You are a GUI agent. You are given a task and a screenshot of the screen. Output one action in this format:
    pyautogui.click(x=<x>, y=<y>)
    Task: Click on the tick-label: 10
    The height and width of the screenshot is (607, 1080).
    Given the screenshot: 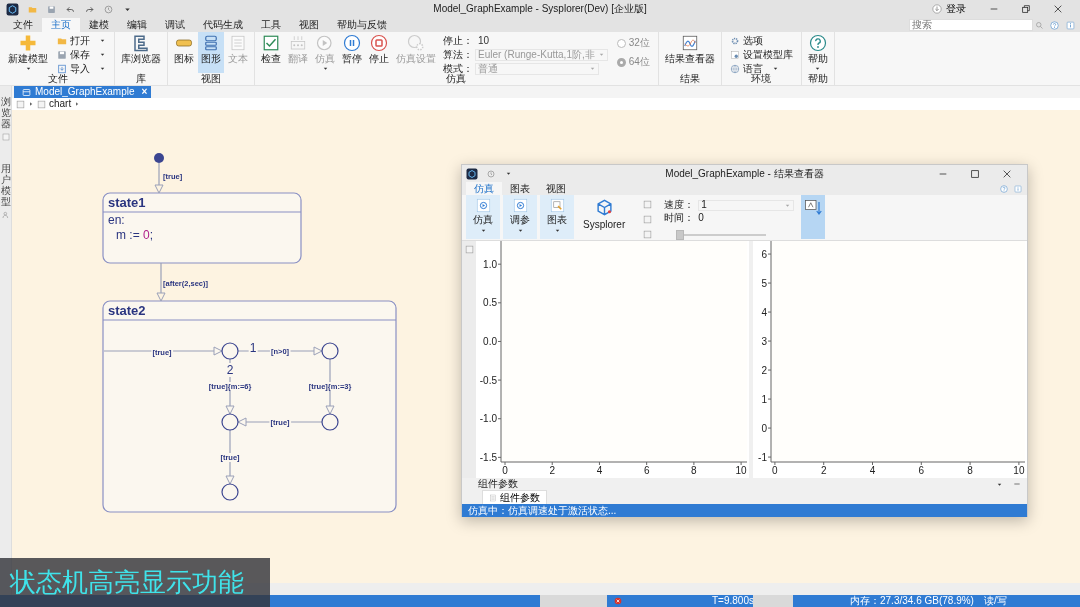 What is the action you would take?
    pyautogui.click(x=1019, y=470)
    